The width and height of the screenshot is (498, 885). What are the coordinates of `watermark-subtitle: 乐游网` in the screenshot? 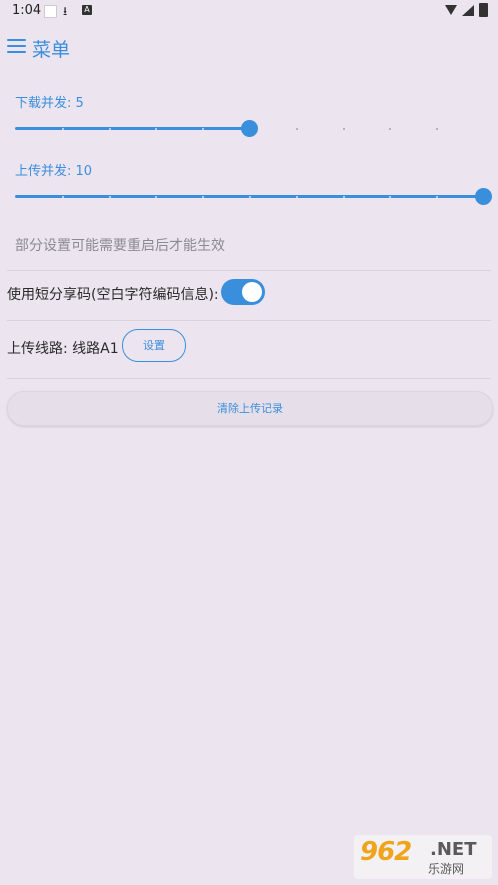 It's located at (446, 869).